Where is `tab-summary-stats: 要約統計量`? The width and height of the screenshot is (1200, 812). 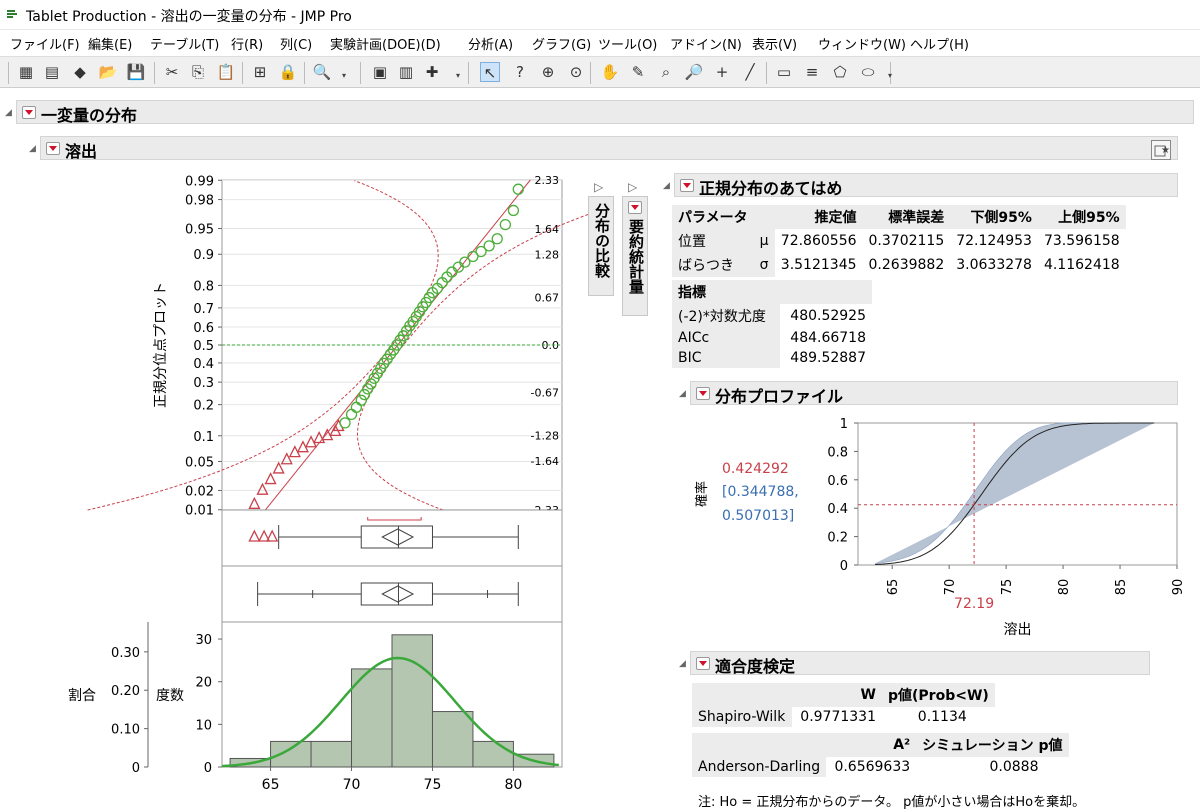
tab-summary-stats: 要約統計量 is located at coordinates (635, 256).